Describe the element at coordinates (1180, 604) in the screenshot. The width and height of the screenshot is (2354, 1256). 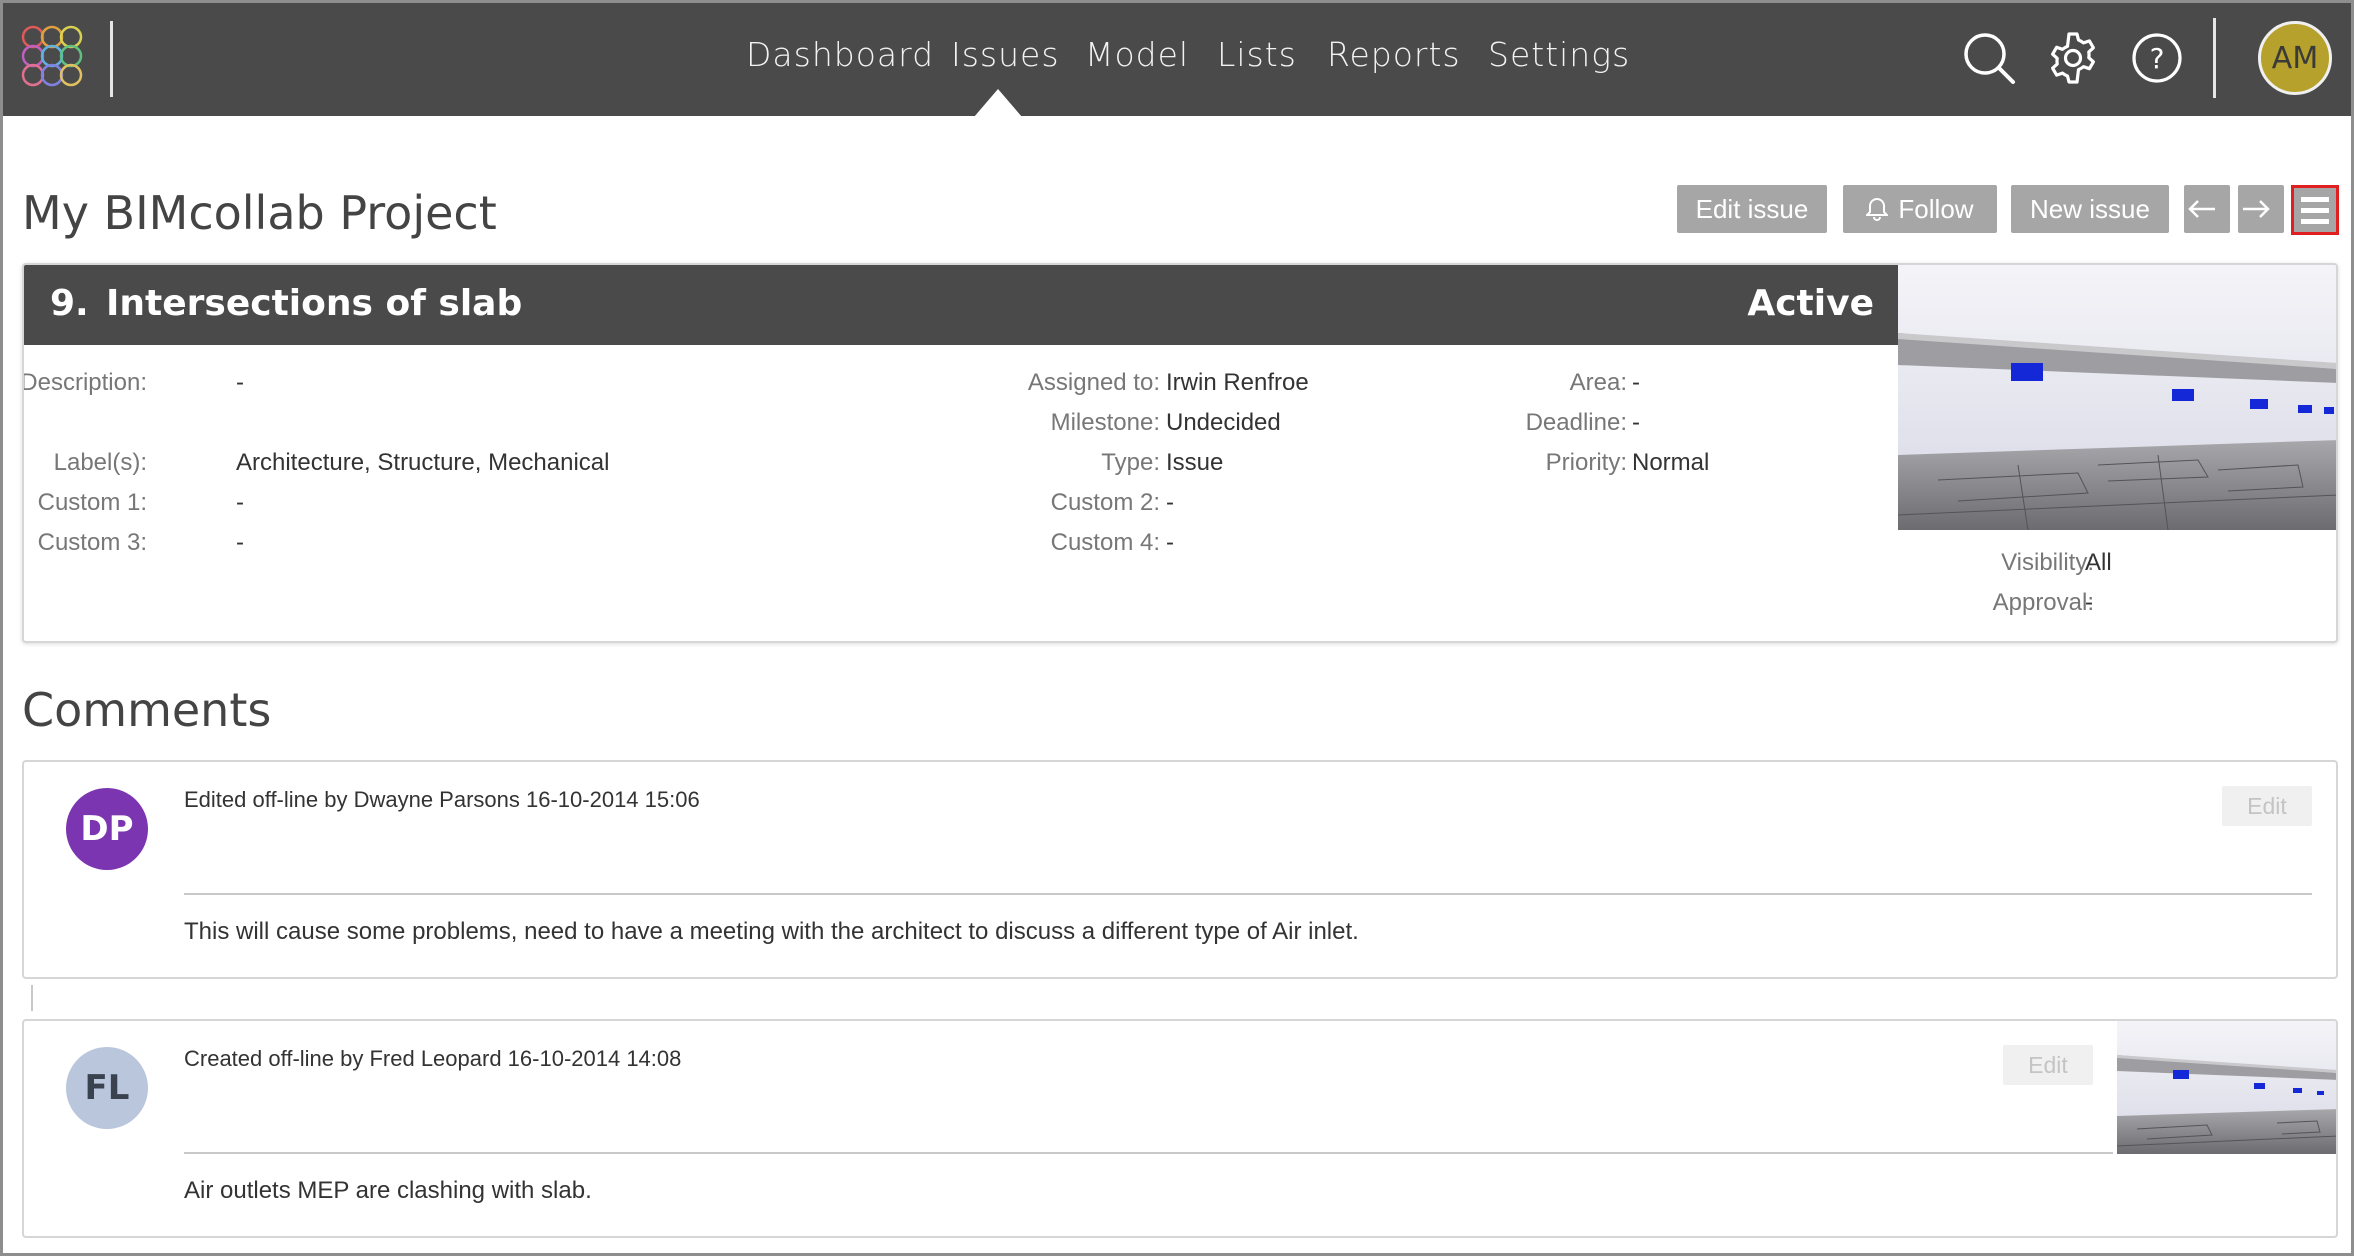
I see `field-approval: Approval: -` at that location.